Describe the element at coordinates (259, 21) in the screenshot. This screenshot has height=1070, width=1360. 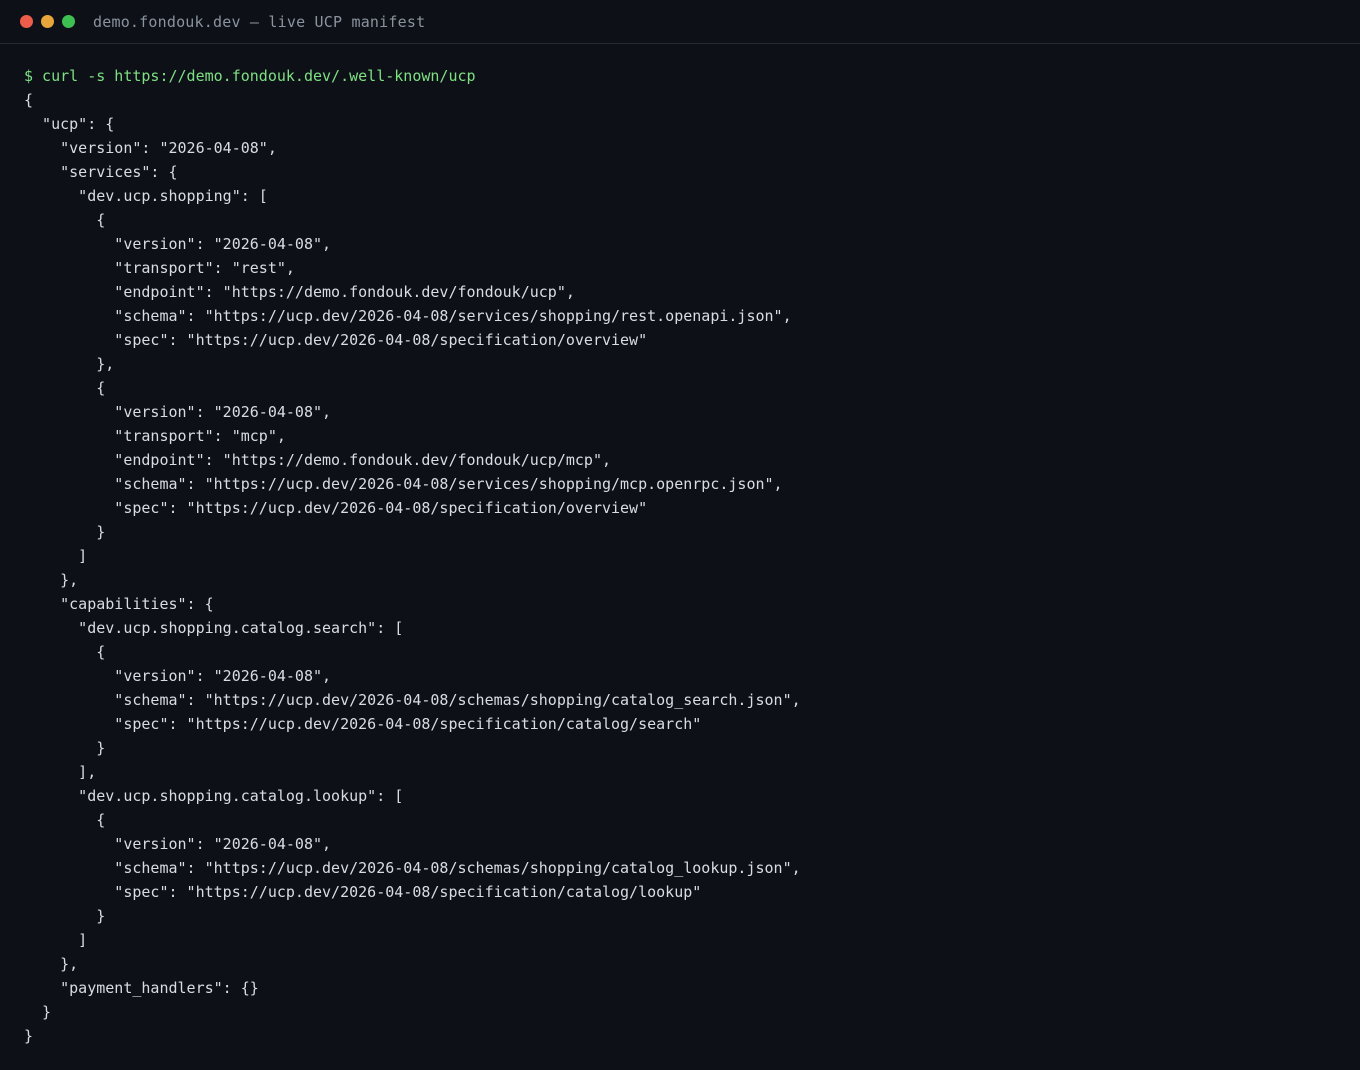
I see `window-title: demo.fondouk.dev — live UCP manifest` at that location.